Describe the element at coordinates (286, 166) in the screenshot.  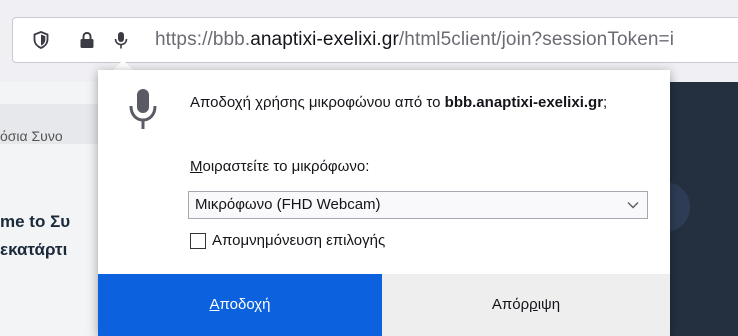
I see `share-label-text: οιραστείτε το μικρόφωνο:` at that location.